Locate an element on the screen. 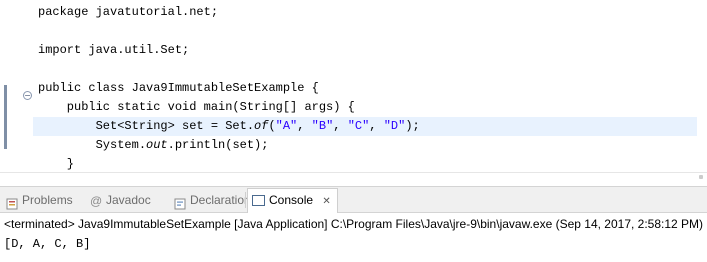 This screenshot has height=262, width=707. code-token: "B" is located at coordinates (322, 126).